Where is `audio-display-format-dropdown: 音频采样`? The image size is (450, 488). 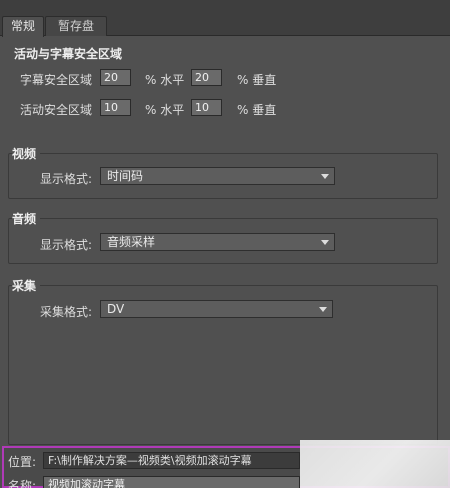 audio-display-format-dropdown: 音频采样 is located at coordinates (217, 242).